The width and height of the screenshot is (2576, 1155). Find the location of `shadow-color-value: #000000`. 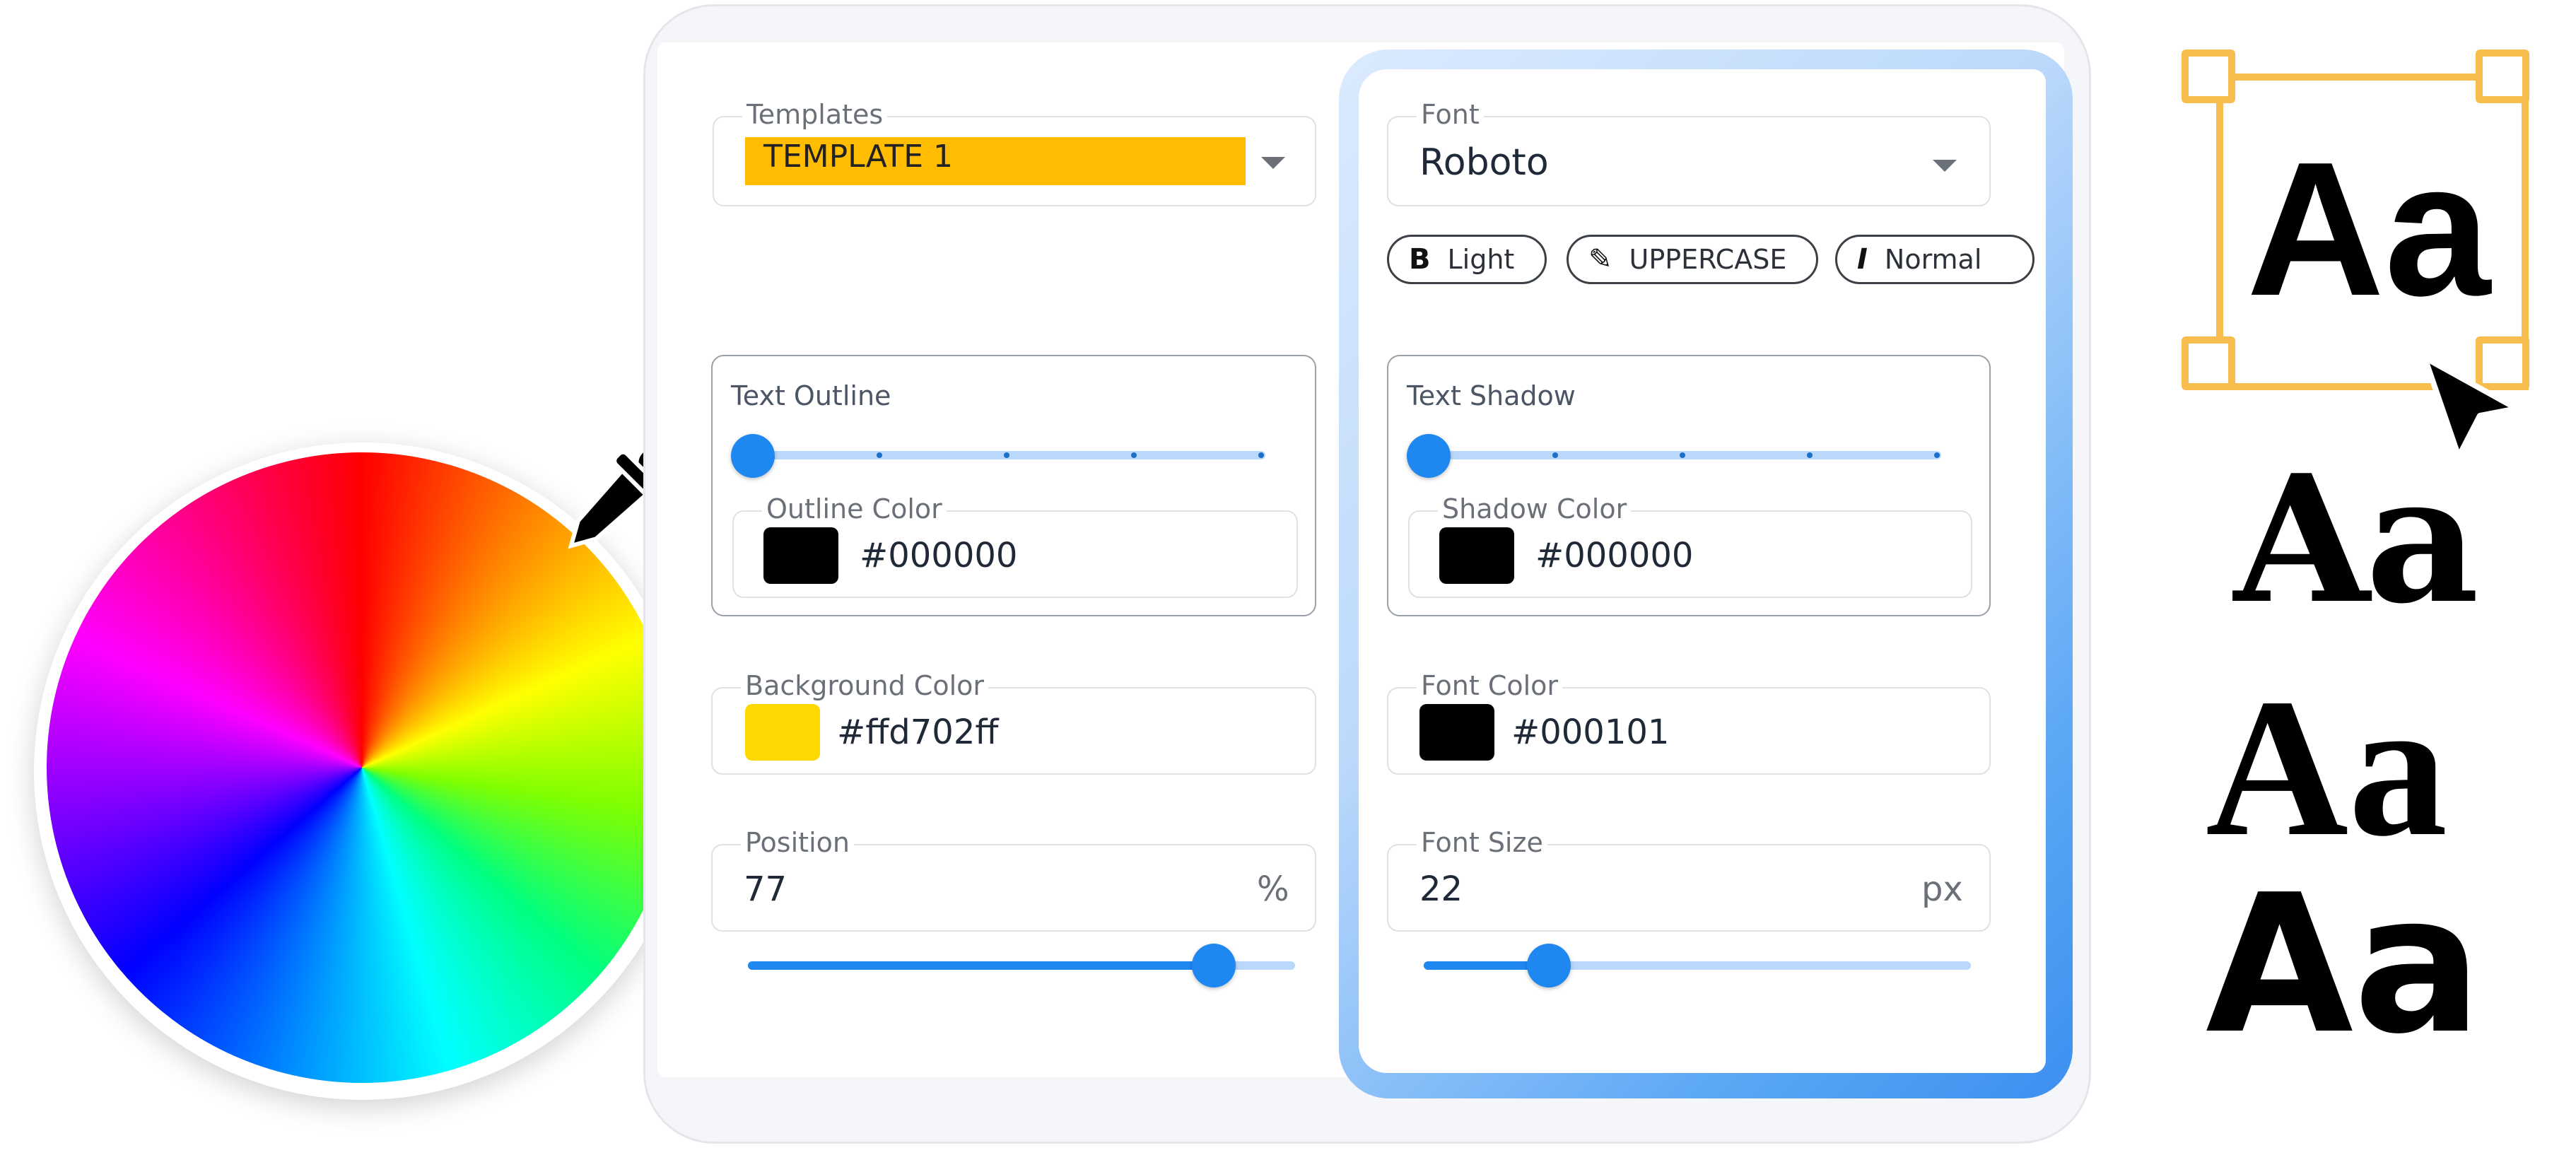

shadow-color-value: #000000 is located at coordinates (1615, 556).